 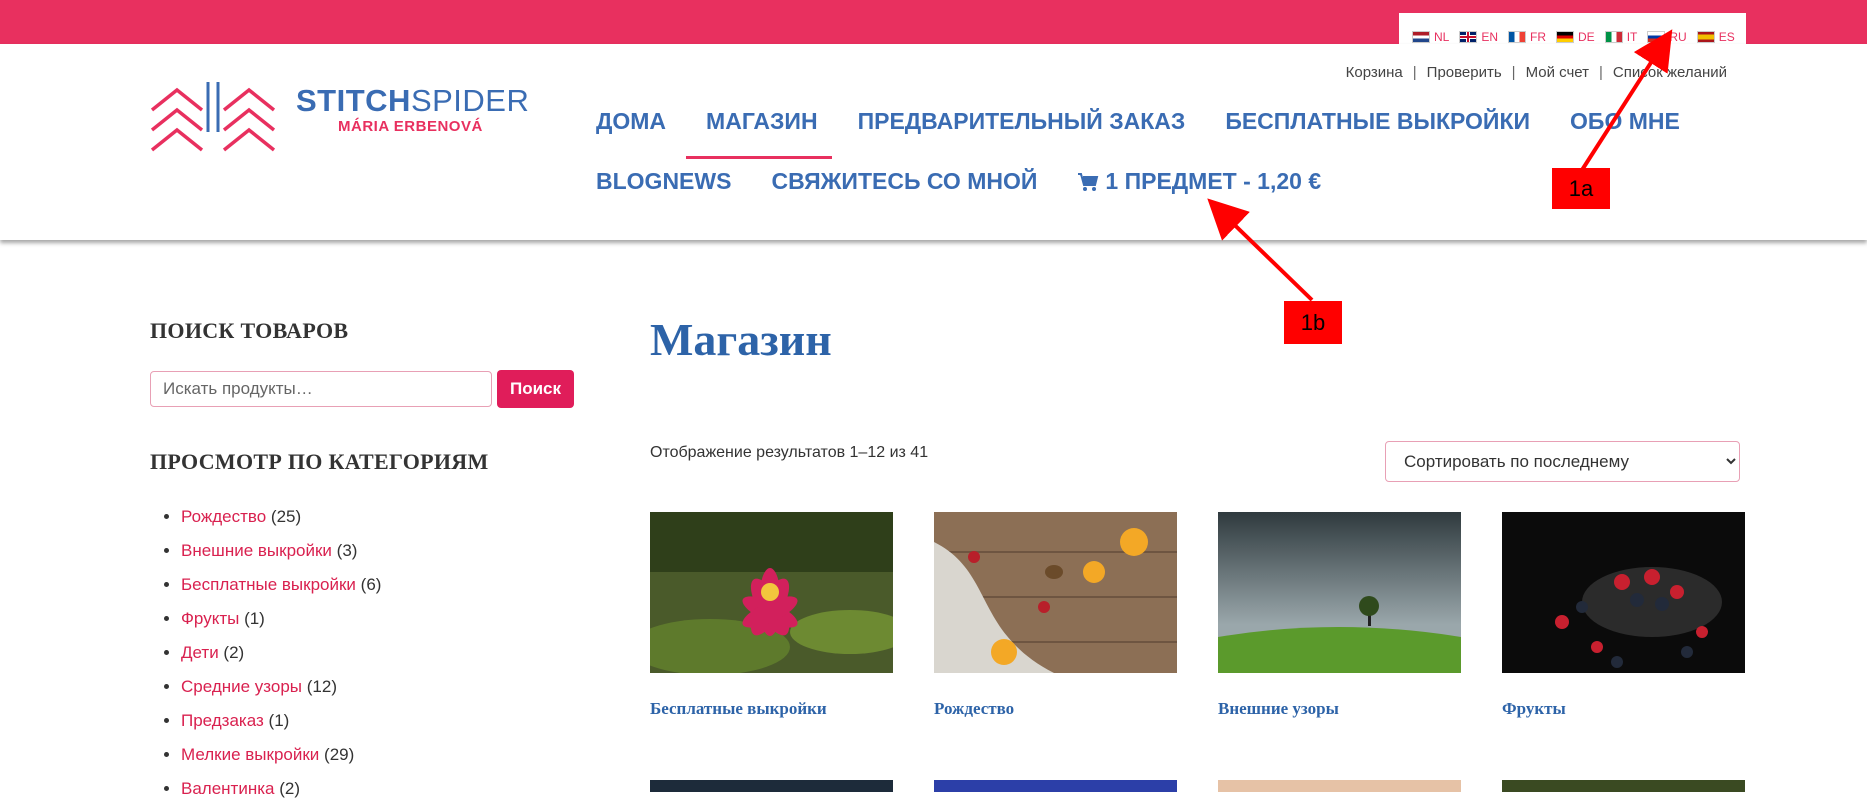 I want to click on site-logo: STITCHSPIDER MÁRIA ERBENOVÁ, so click(x=340, y=116).